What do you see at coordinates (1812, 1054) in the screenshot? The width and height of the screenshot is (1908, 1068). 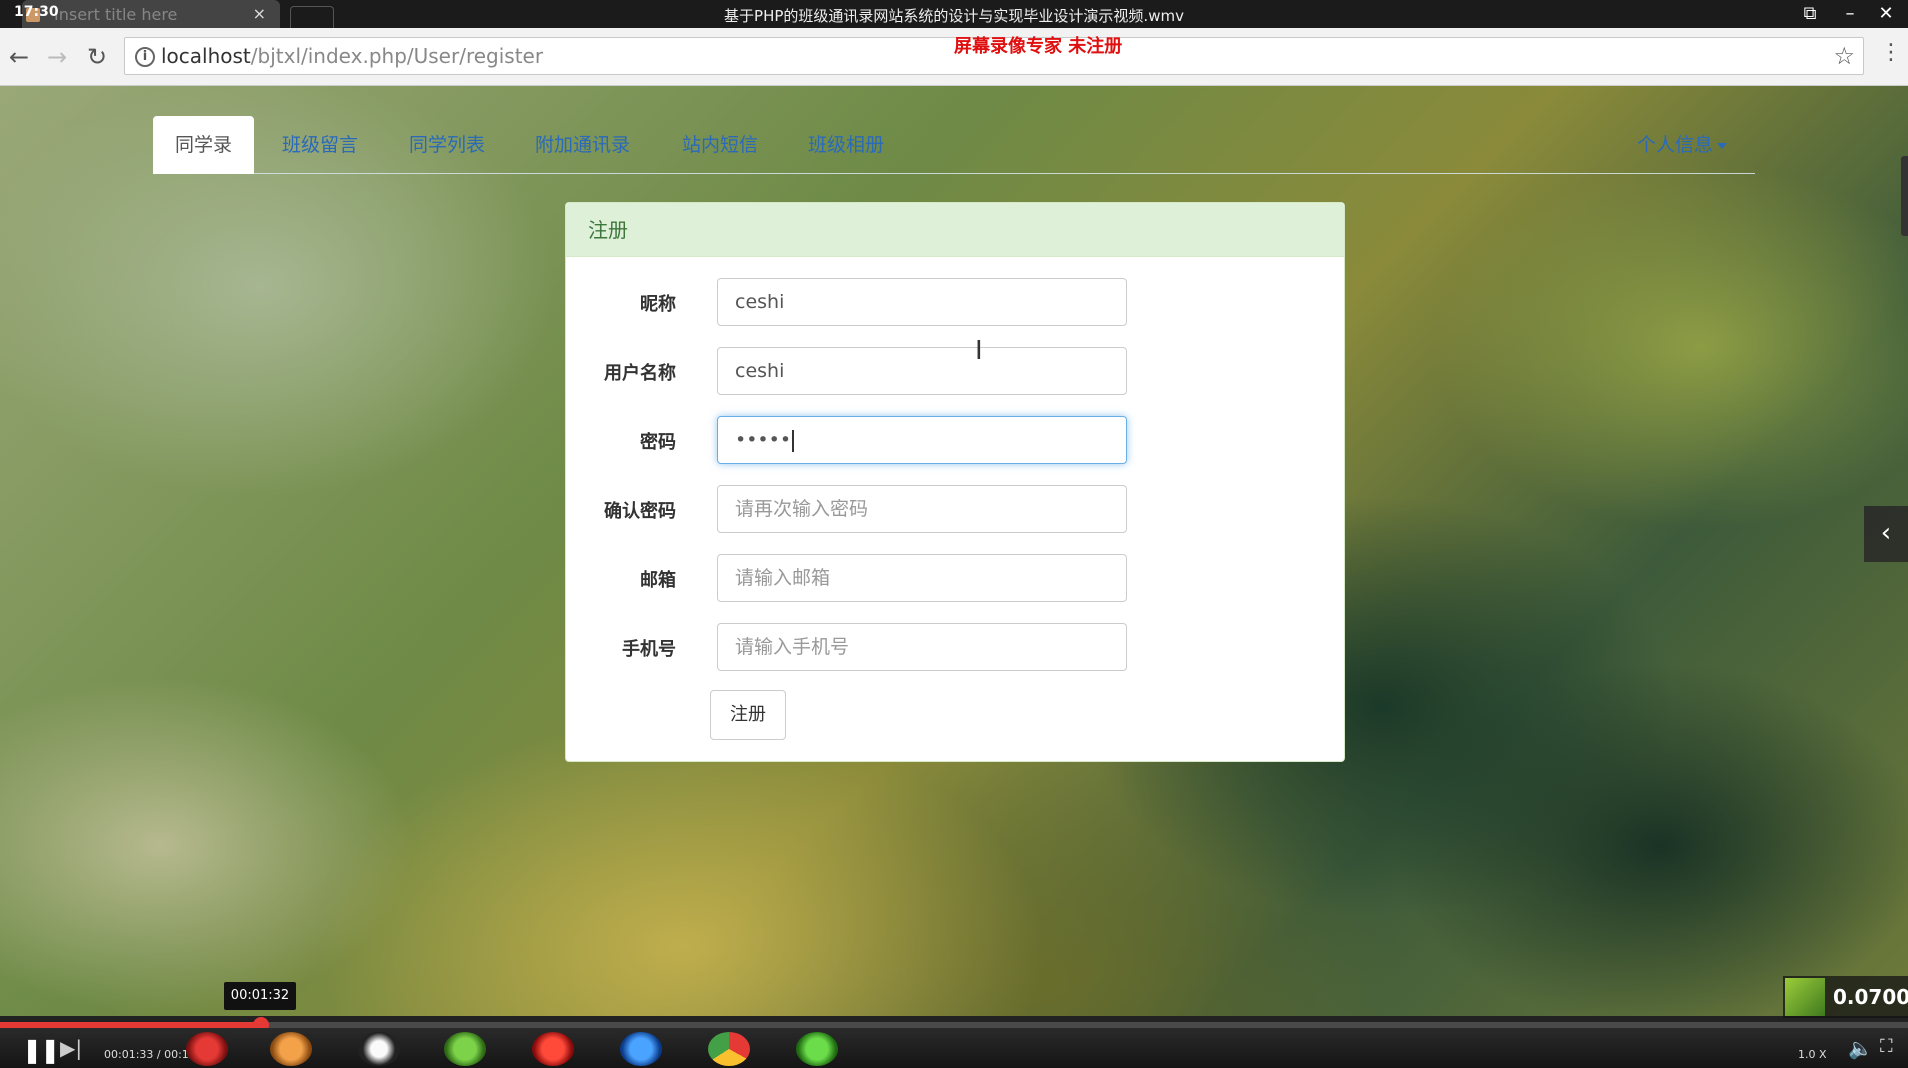 I see `playback-speed: 1.0 X` at bounding box center [1812, 1054].